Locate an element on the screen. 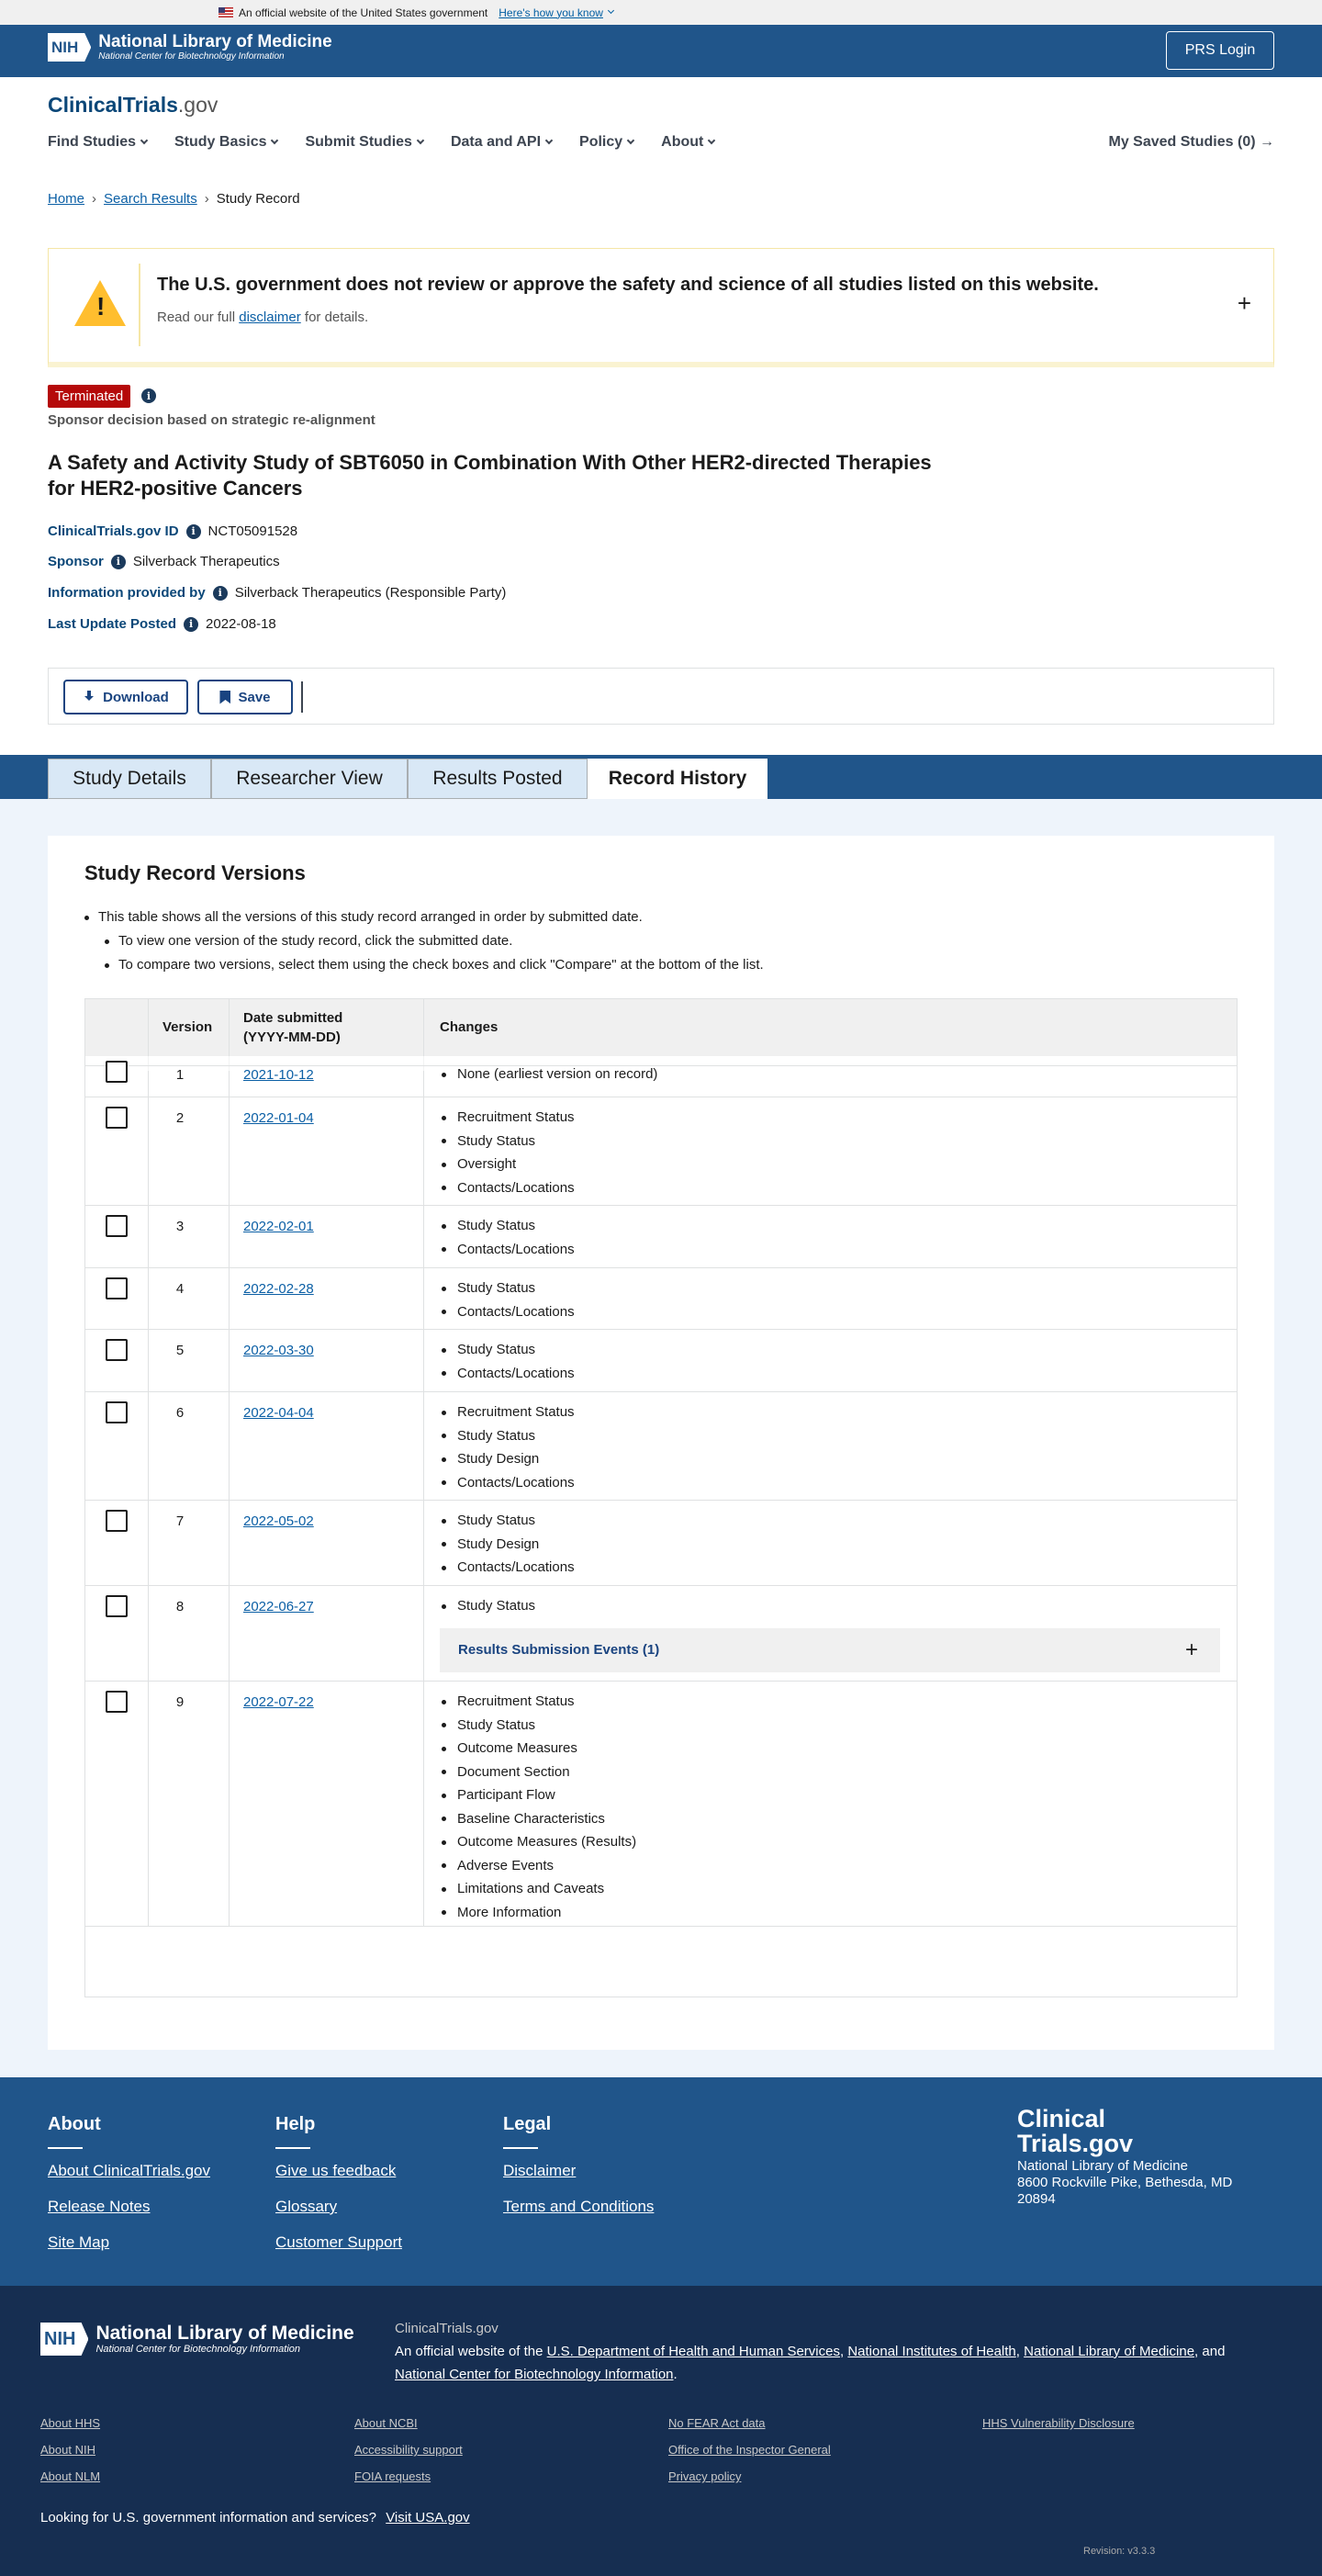 Image resolution: width=1322 pixels, height=2576 pixels. footer-logo: Clinical Trials.gov is located at coordinates (1075, 2131).